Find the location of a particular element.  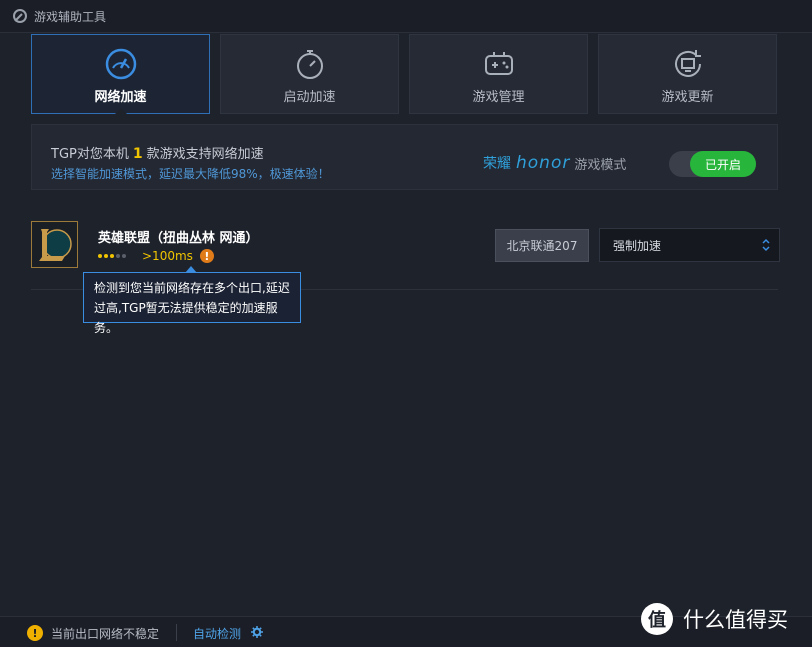

game-mode-toggle: 已开启 is located at coordinates (712, 164).